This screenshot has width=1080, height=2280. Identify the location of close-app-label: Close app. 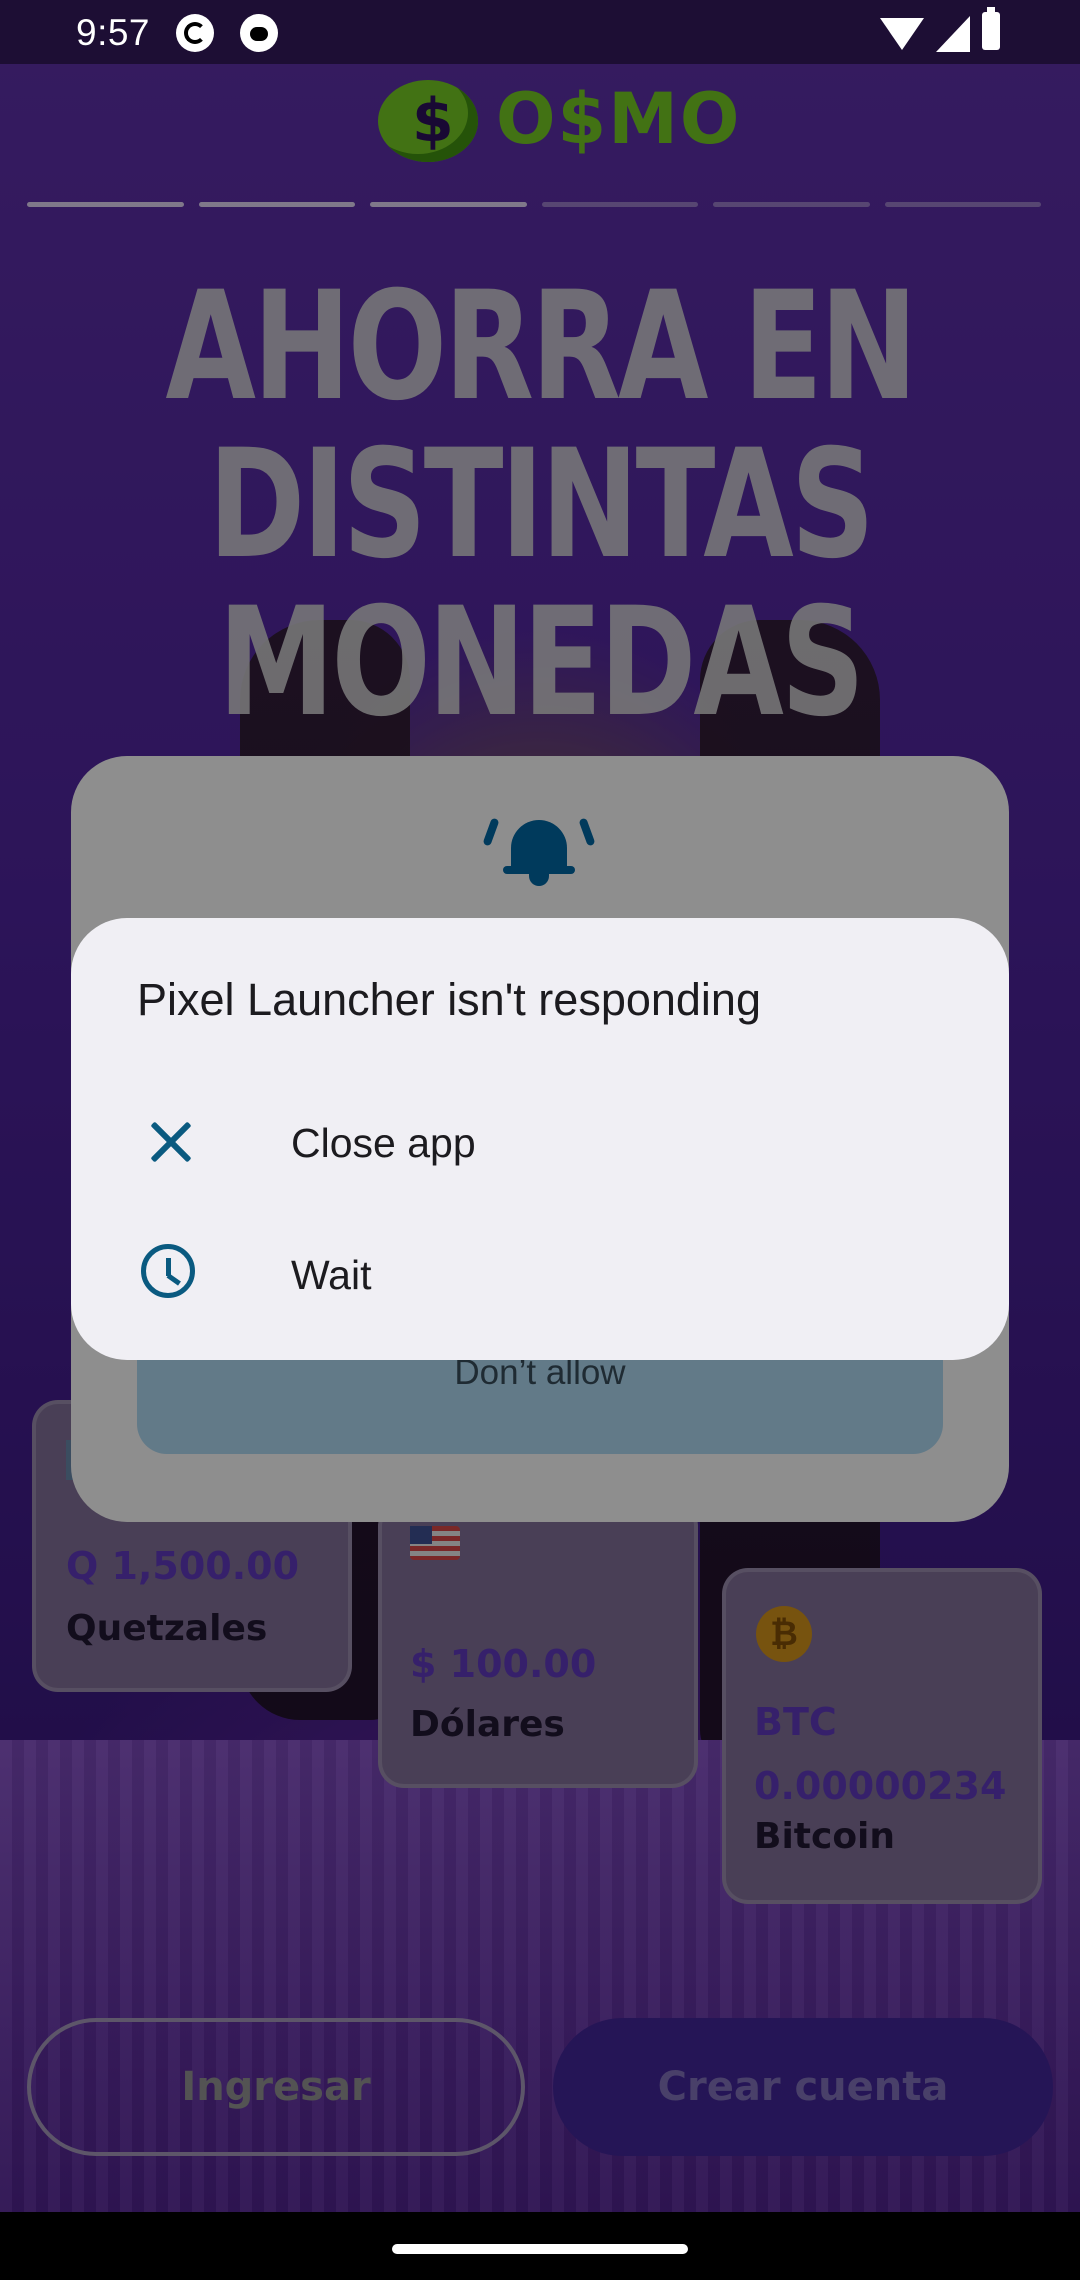
(383, 1143).